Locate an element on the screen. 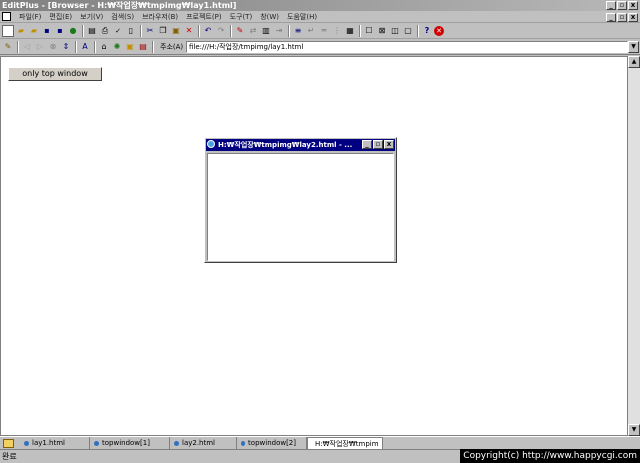 Image resolution: width=640 pixels, height=463 pixels. tab-topwindow-1: topwindow[1] is located at coordinates (130, 443).